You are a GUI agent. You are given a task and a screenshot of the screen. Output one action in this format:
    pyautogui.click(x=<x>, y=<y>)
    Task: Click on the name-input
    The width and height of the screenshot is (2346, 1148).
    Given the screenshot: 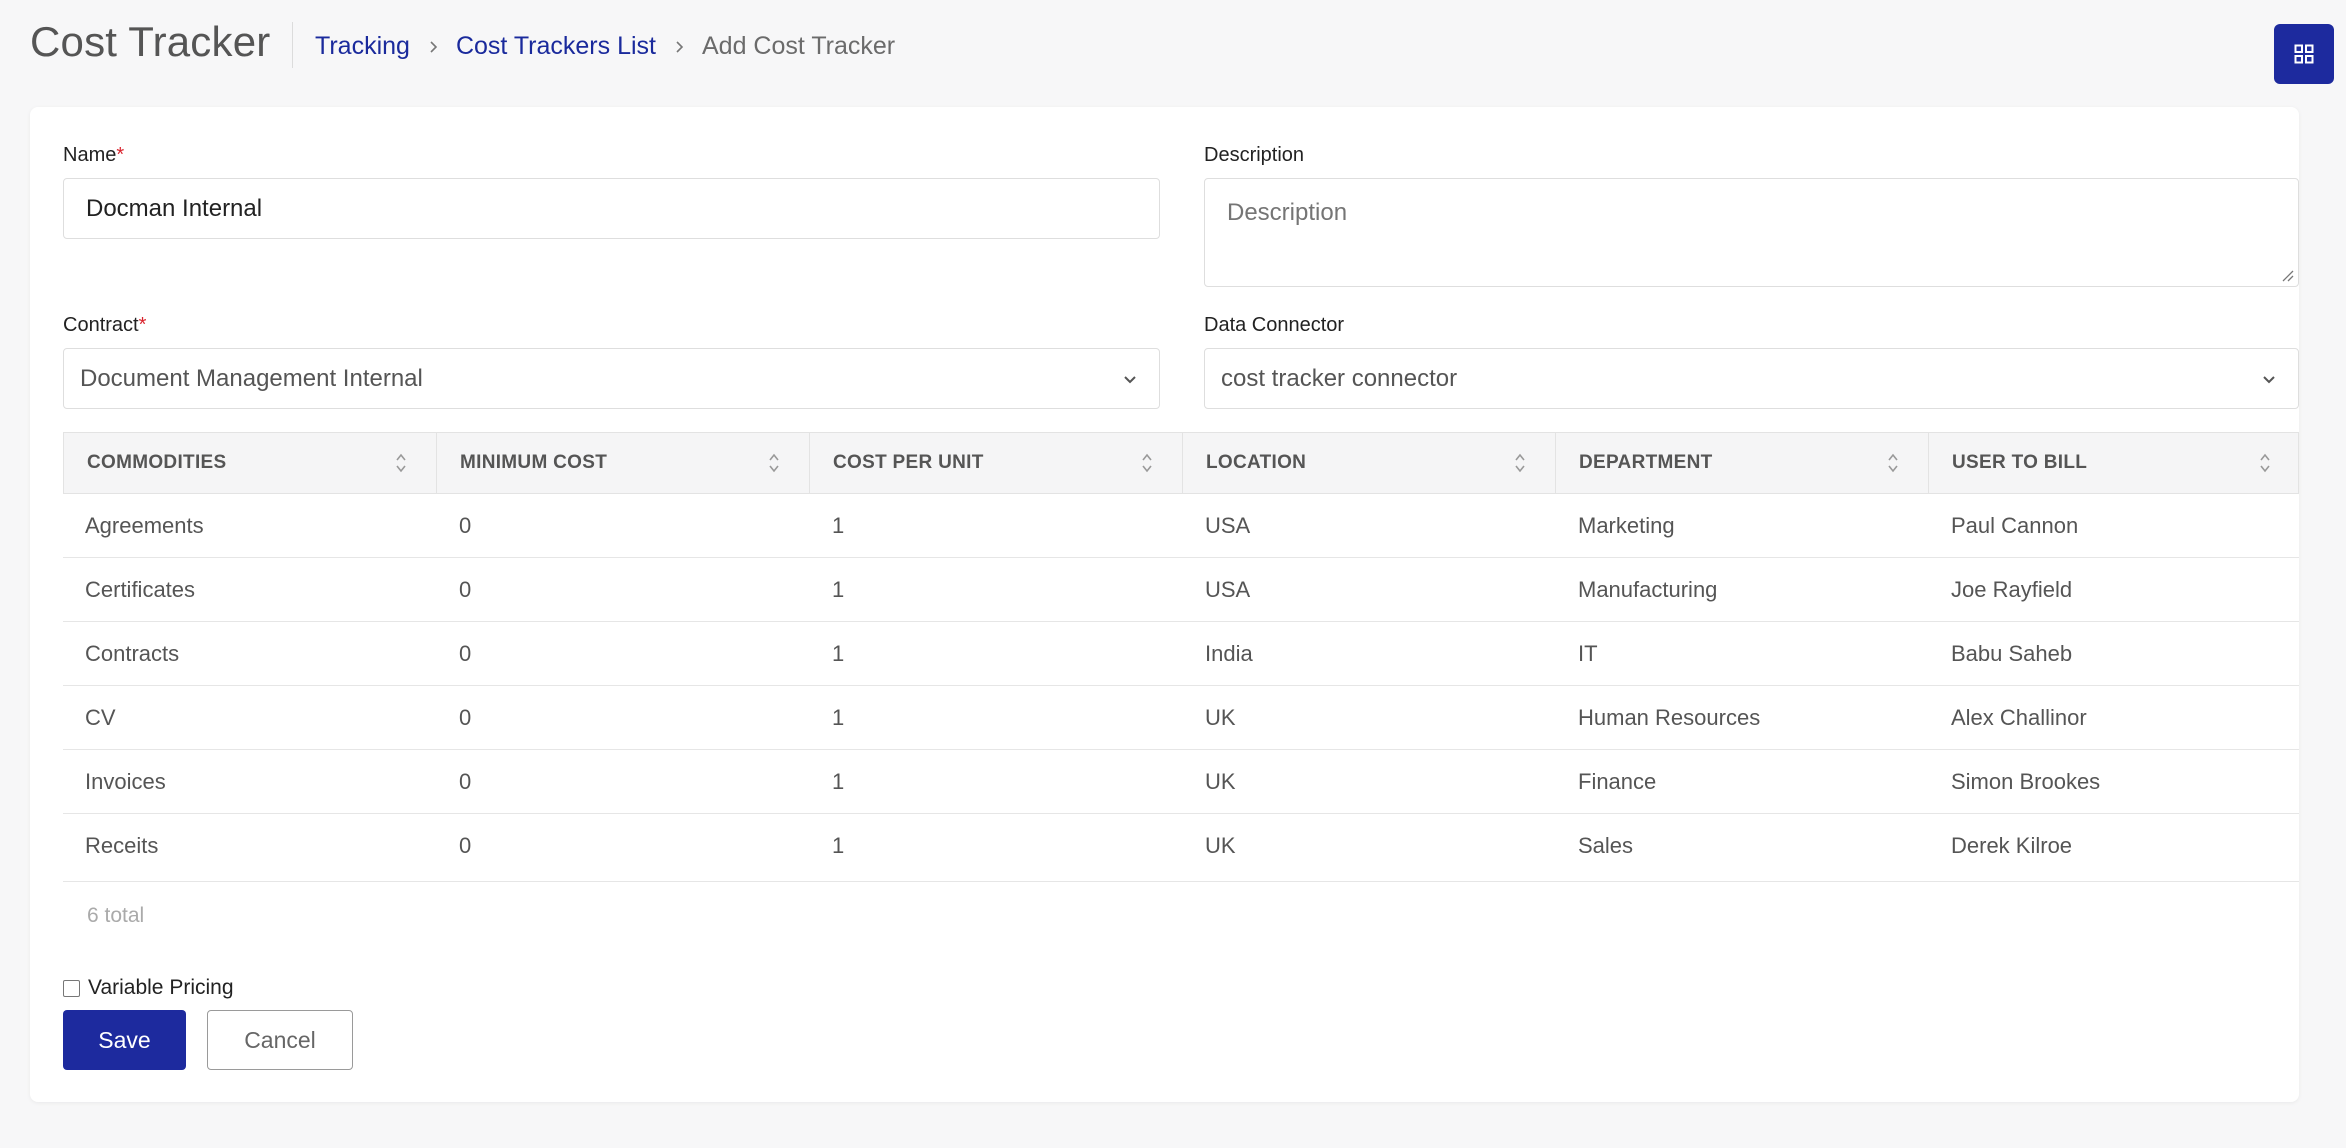 What is the action you would take?
    pyautogui.click(x=611, y=208)
    